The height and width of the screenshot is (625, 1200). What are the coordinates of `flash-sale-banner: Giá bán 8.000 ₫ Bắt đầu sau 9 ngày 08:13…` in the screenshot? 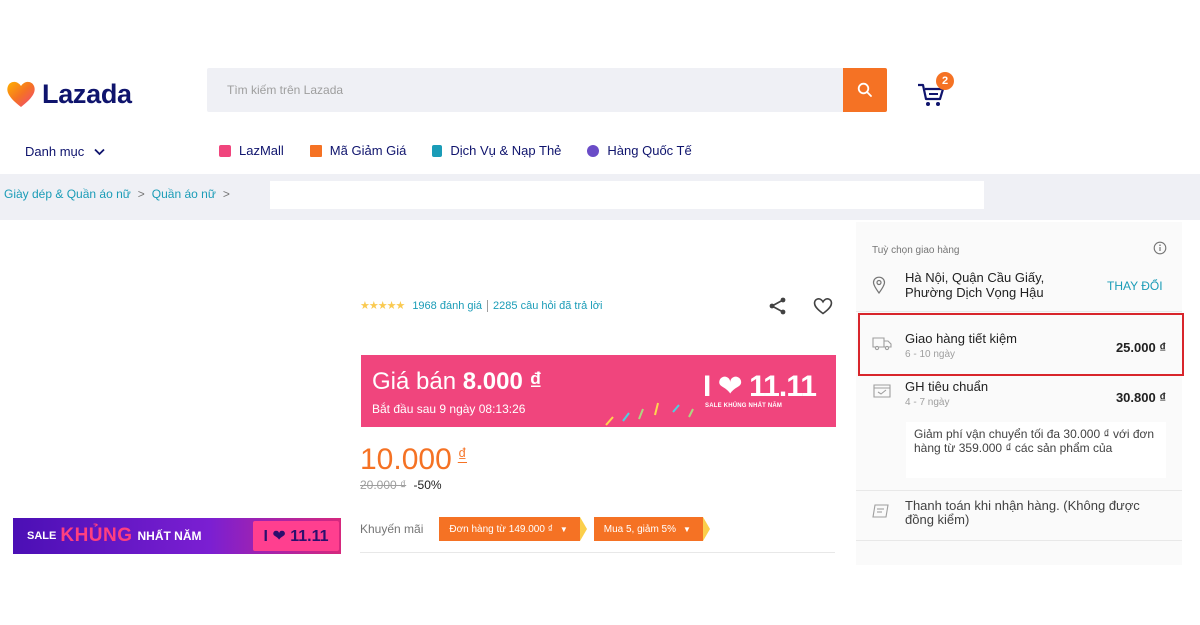 It's located at (598, 391).